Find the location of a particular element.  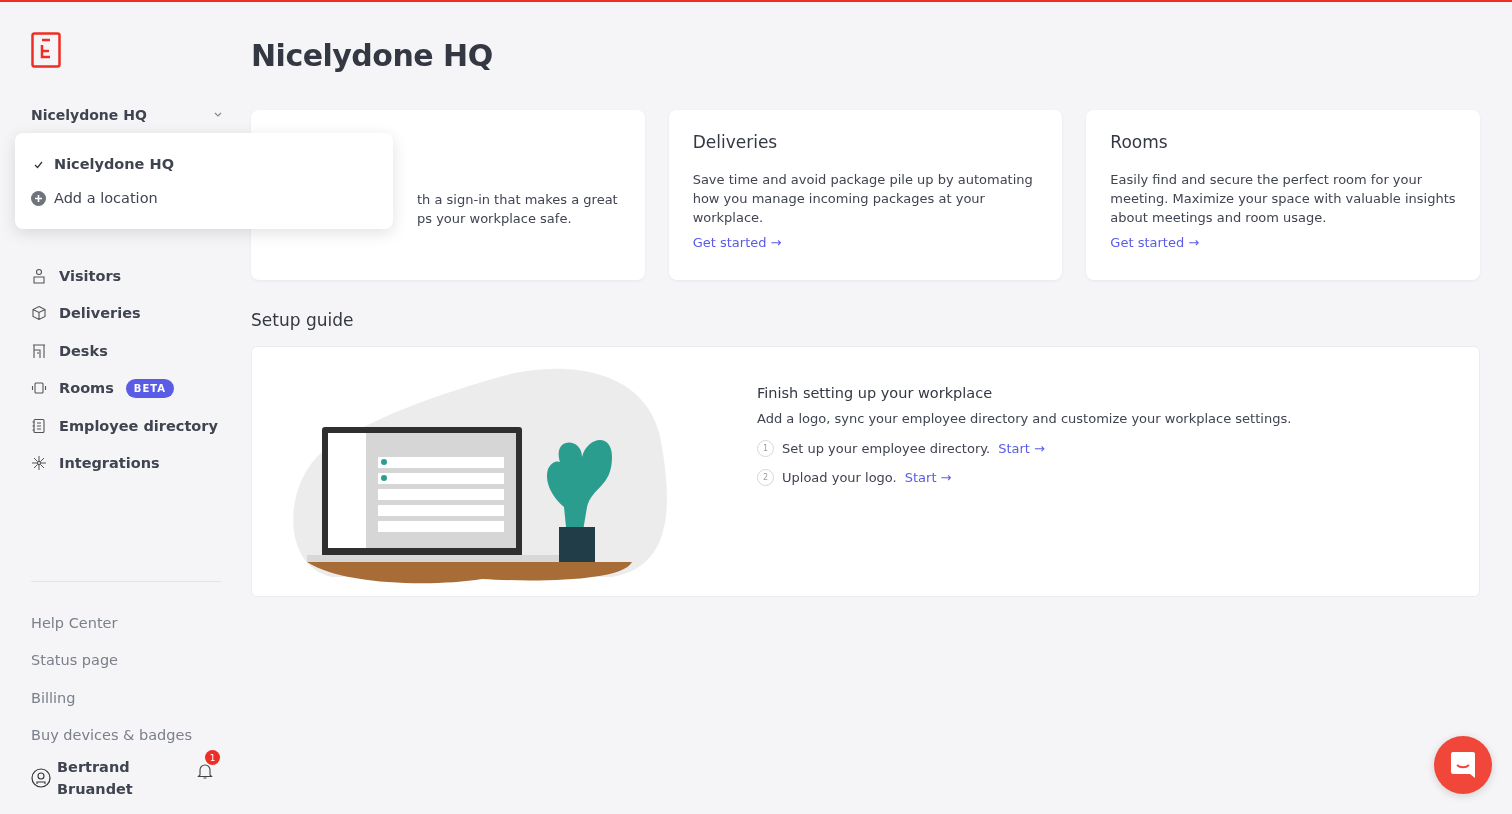

chat-icon is located at coordinates (1463, 765).